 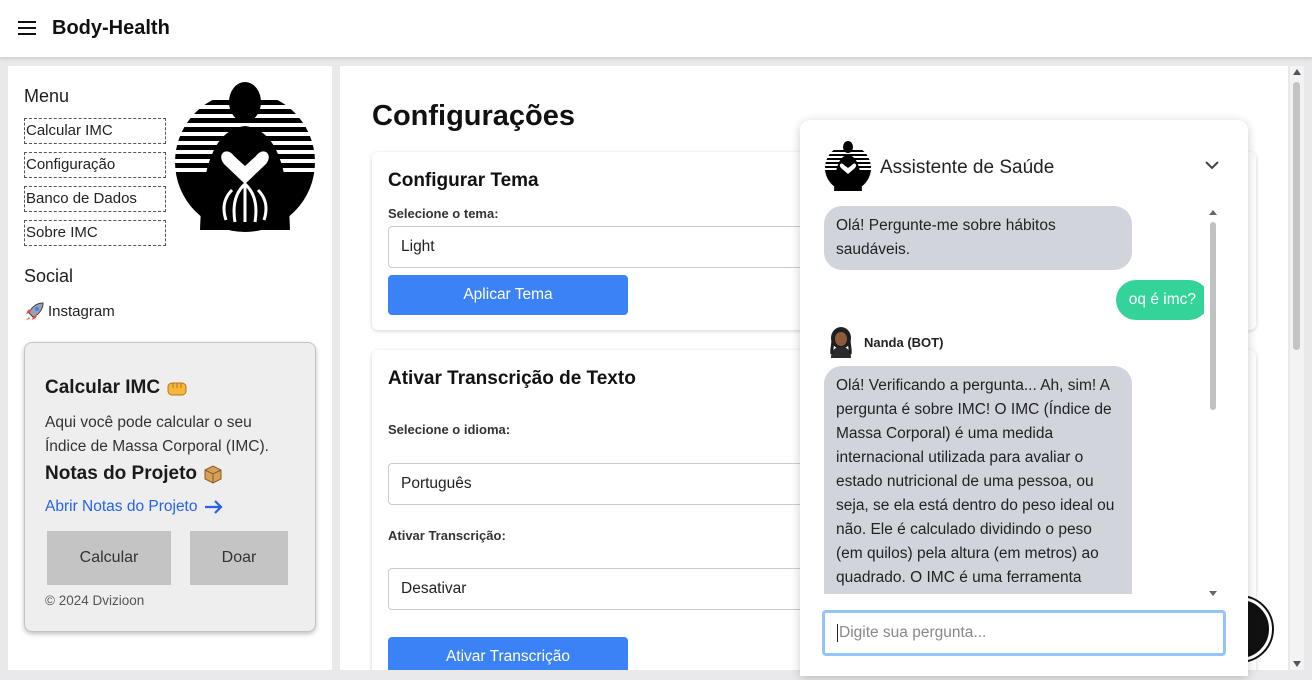 I want to click on arrow-right-icon, so click(x=213, y=507).